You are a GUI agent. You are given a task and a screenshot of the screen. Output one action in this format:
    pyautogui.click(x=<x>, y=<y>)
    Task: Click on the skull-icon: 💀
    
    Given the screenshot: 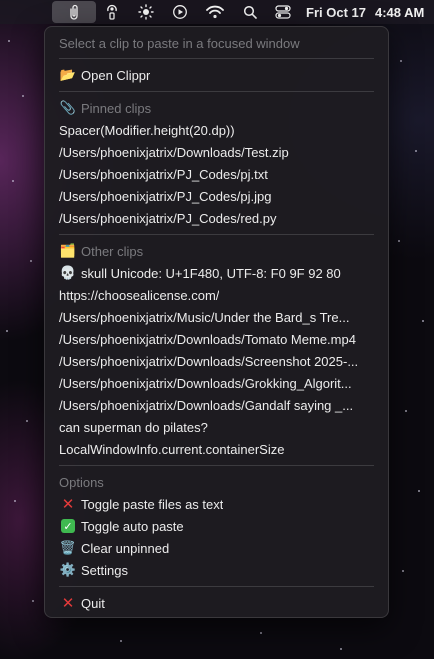 What is the action you would take?
    pyautogui.click(x=68, y=272)
    